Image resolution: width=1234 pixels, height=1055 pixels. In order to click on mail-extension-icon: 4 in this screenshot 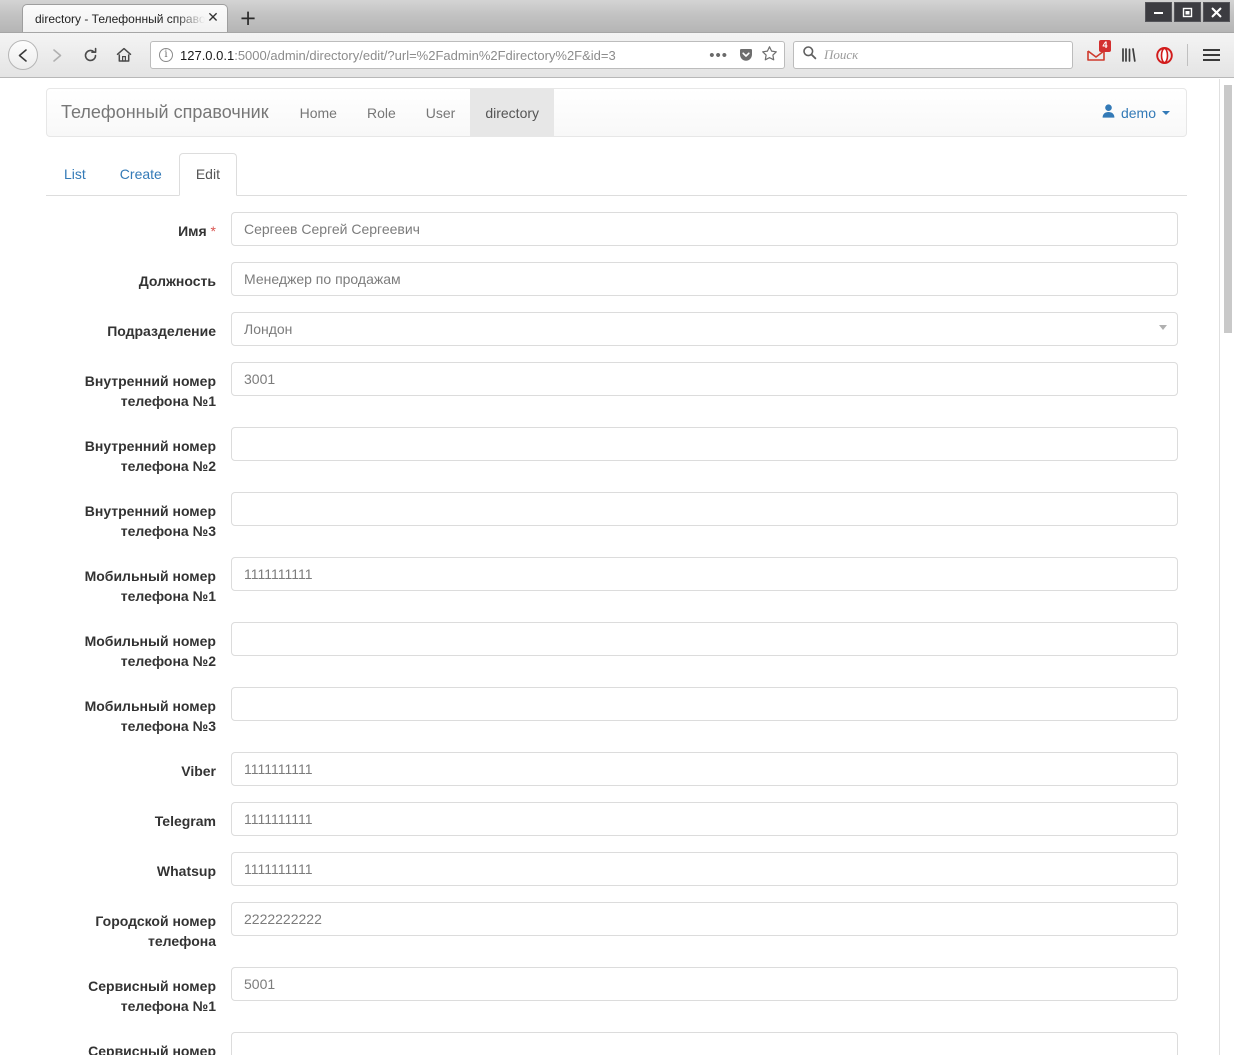, I will do `click(1096, 55)`.